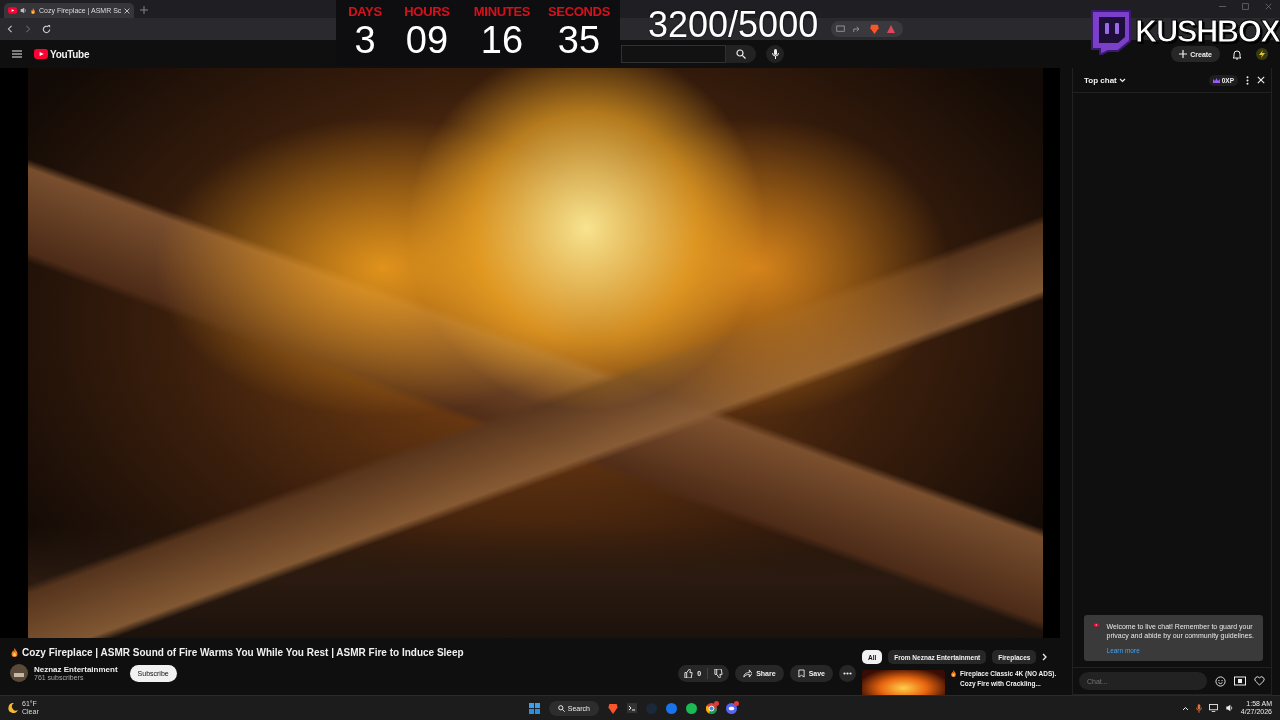  I want to click on video-thumbnail, so click(903, 682).